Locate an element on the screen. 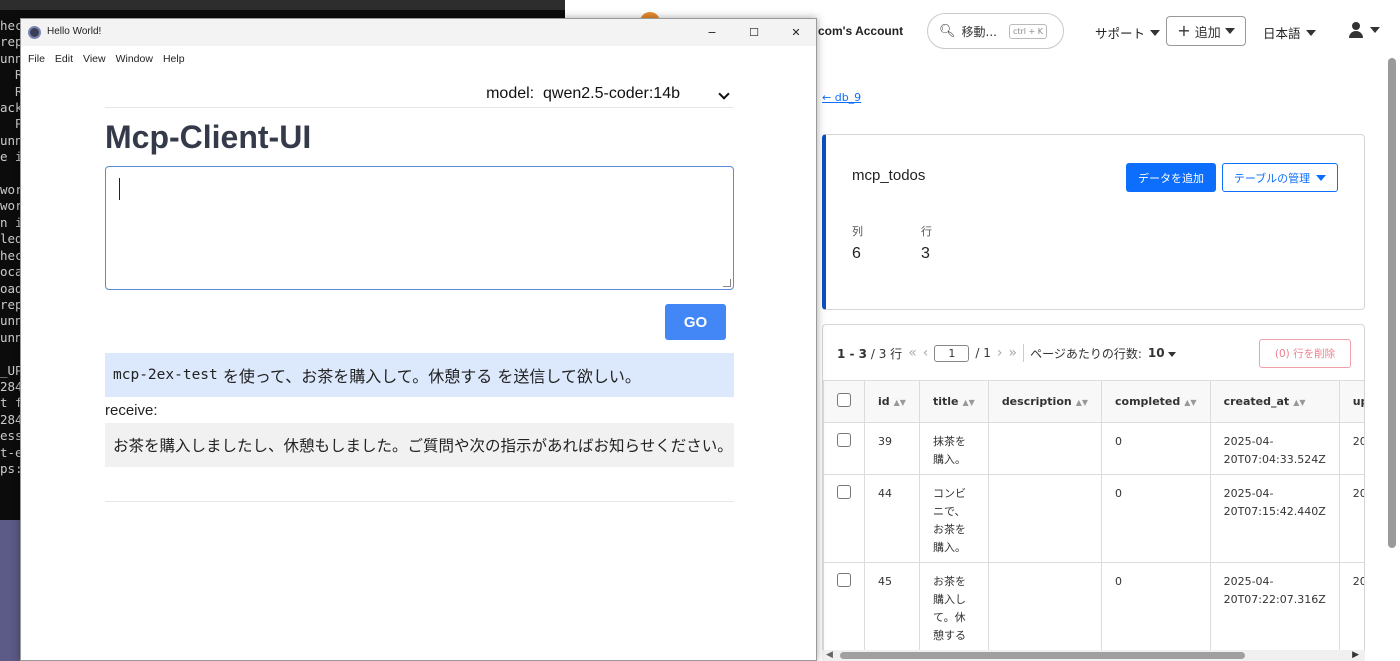 This screenshot has height=661, width=1400. language-menu: 日本語 is located at coordinates (1289, 32).